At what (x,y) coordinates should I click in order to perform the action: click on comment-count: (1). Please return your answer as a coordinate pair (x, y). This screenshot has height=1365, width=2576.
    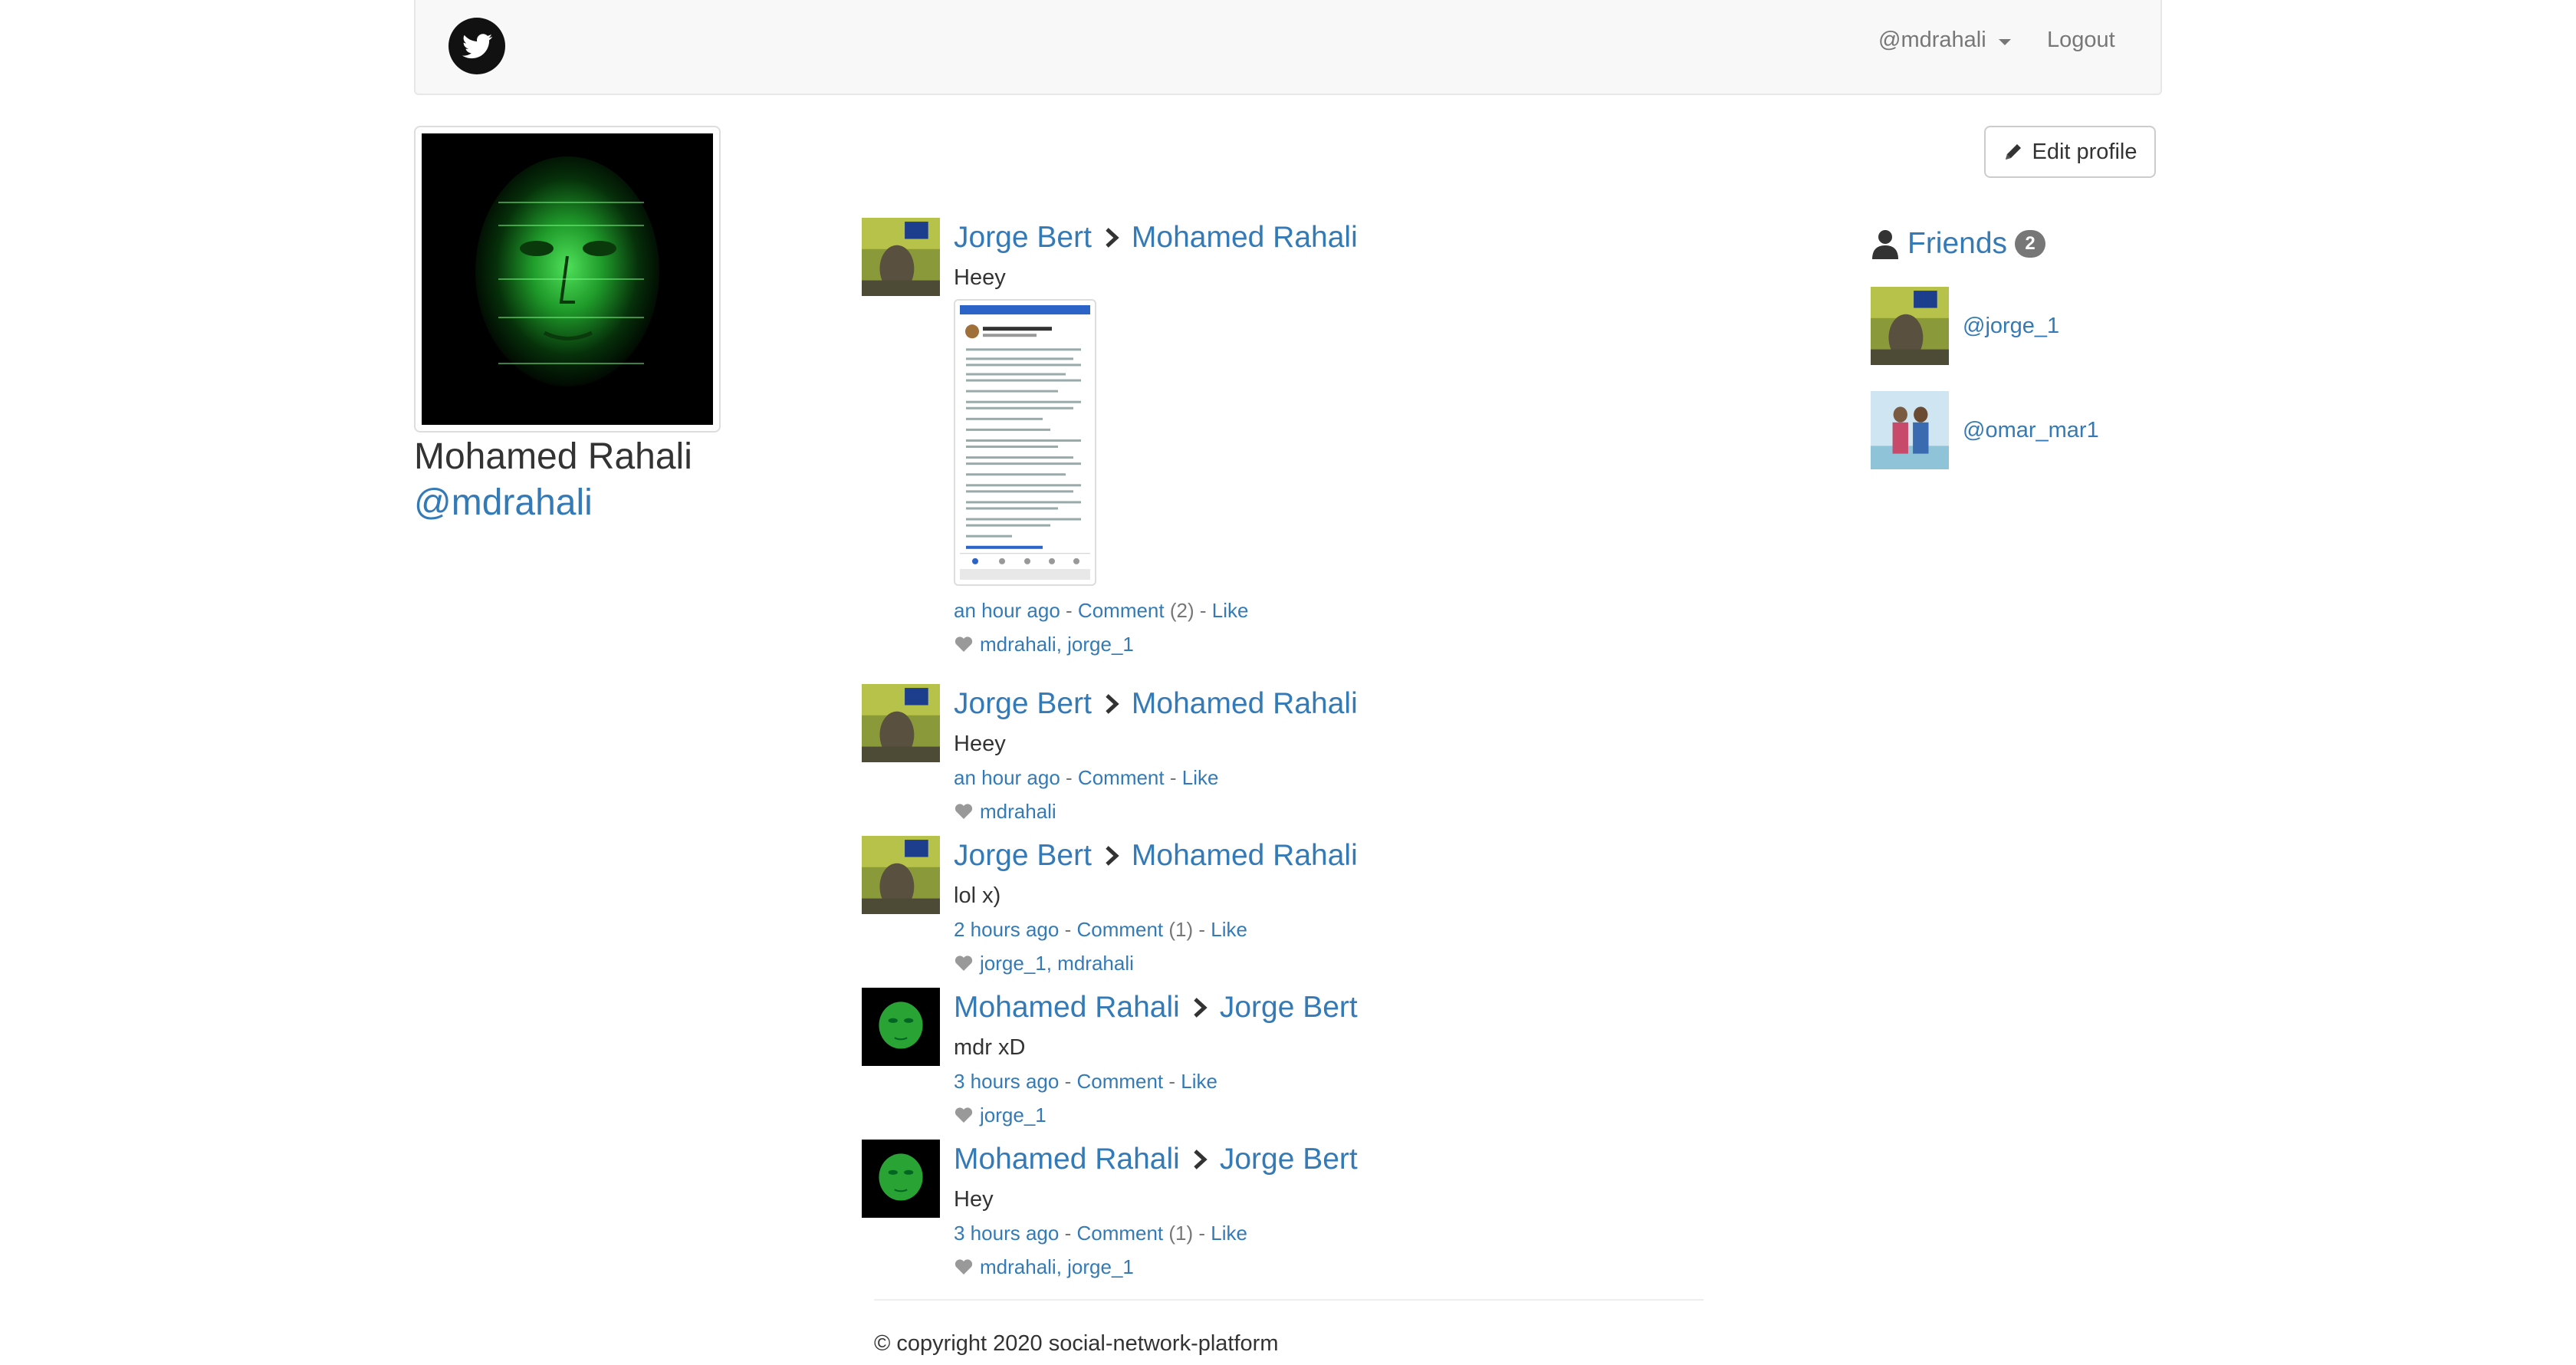
    Looking at the image, I should click on (1181, 929).